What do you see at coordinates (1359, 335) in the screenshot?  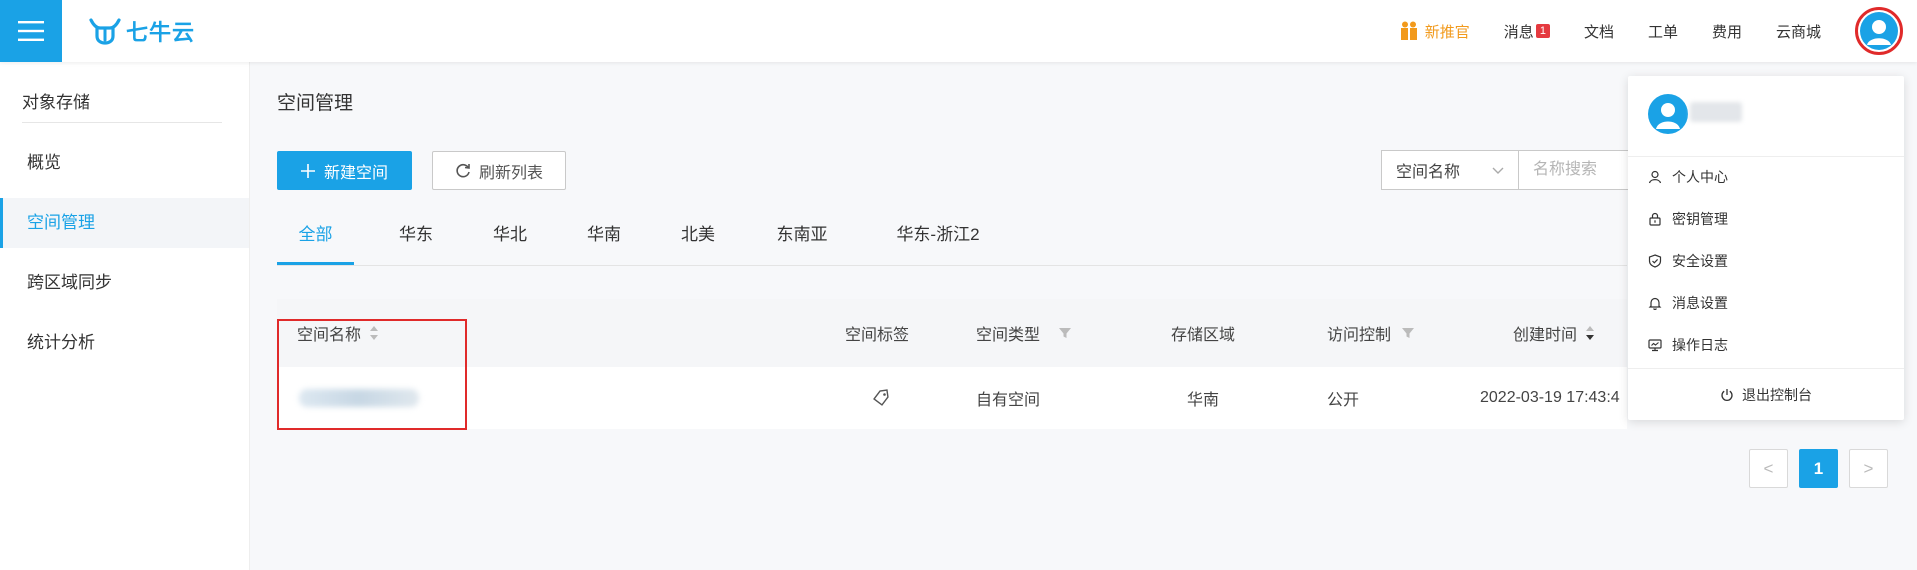 I see `col-access-control-label: 访问控制` at bounding box center [1359, 335].